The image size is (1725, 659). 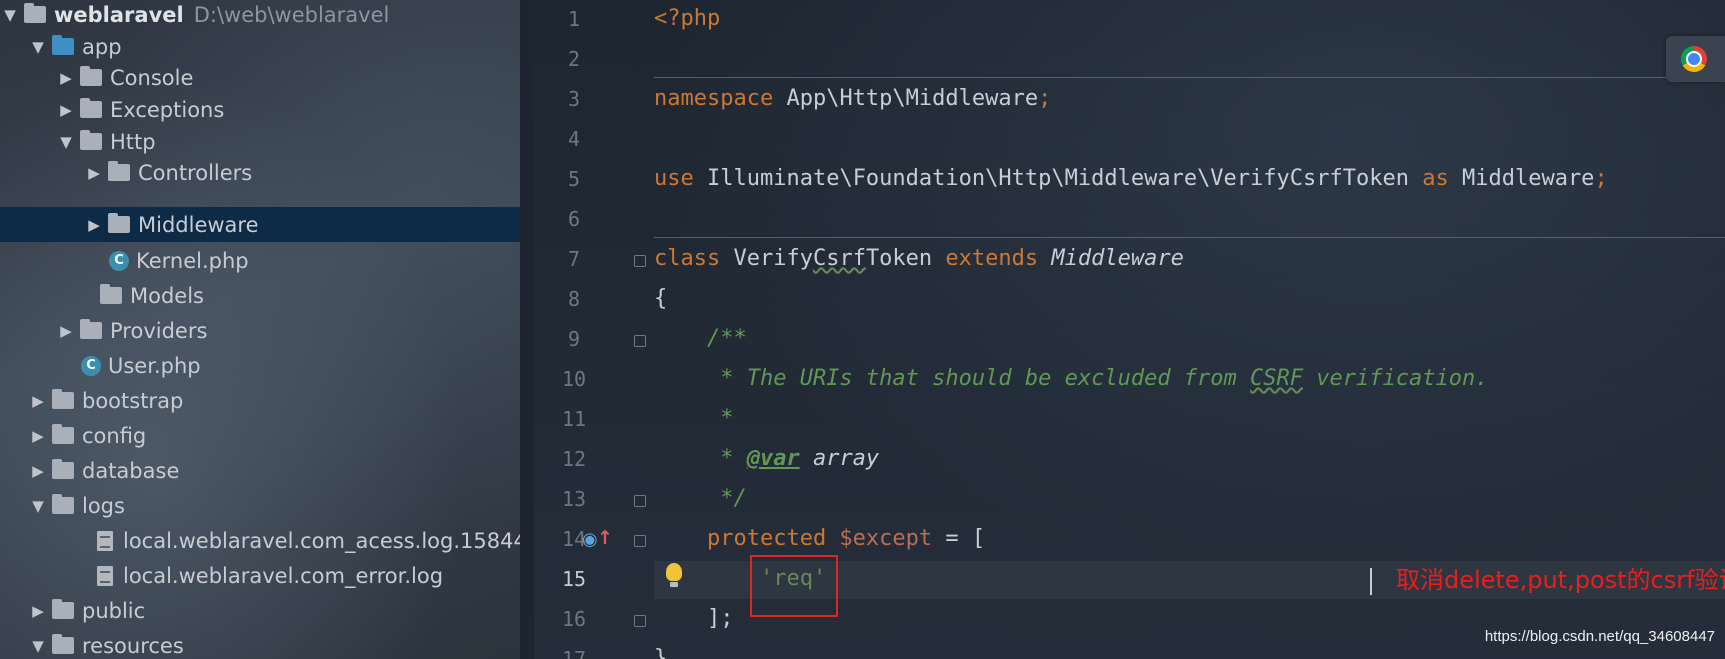 I want to click on tree-item-label: local.weblaravel.com_error.log, so click(x=283, y=575).